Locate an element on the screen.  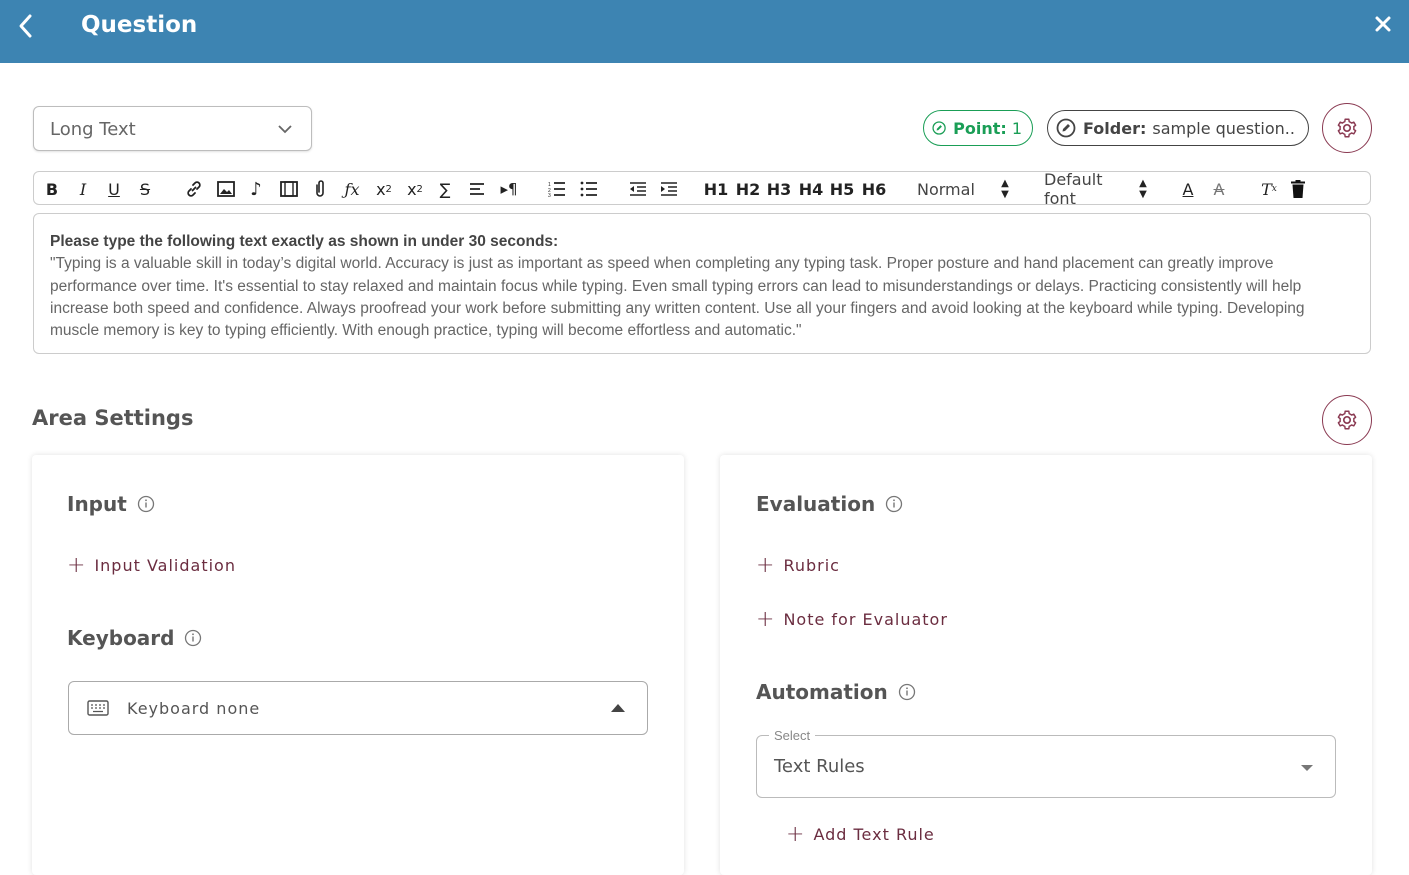
caret-down-icon is located at coordinates (1307, 768).